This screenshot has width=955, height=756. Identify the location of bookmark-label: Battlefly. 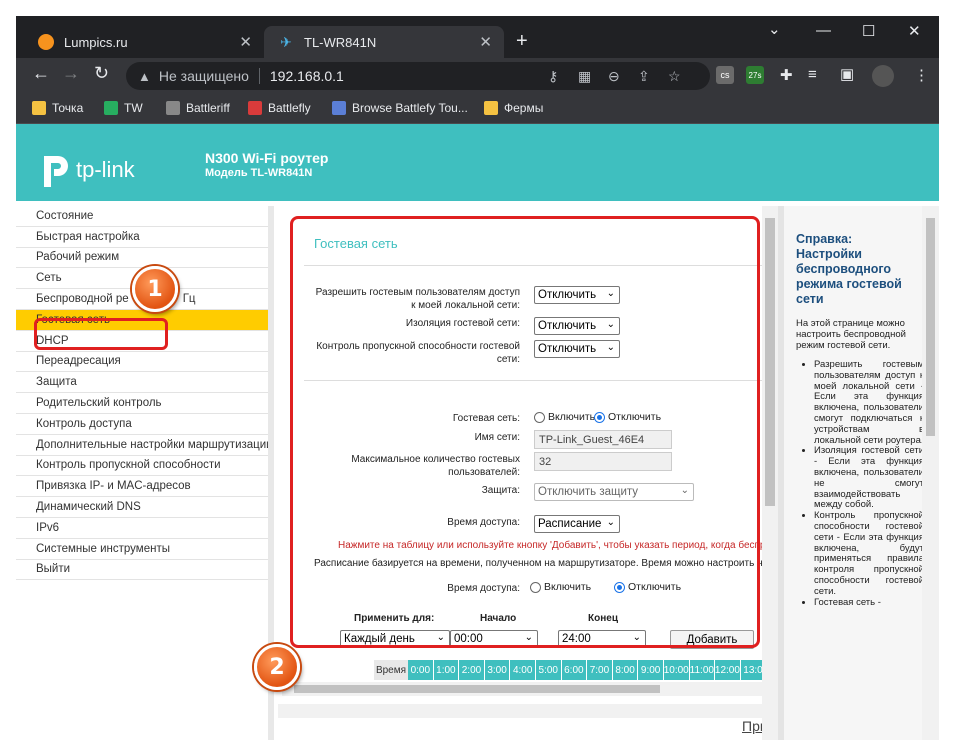
(289, 108).